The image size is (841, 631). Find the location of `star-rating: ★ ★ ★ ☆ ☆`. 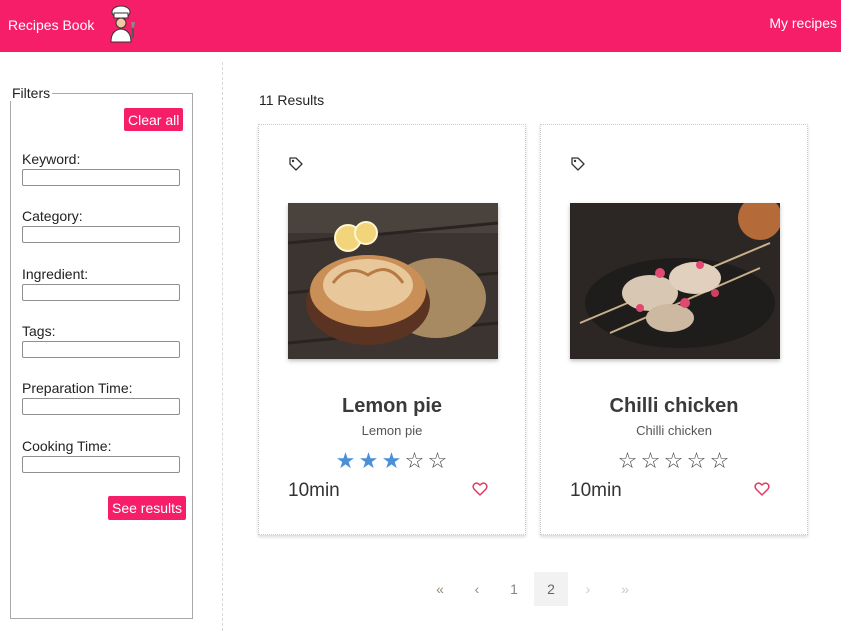

star-rating: ★ ★ ★ ☆ ☆ is located at coordinates (392, 461).